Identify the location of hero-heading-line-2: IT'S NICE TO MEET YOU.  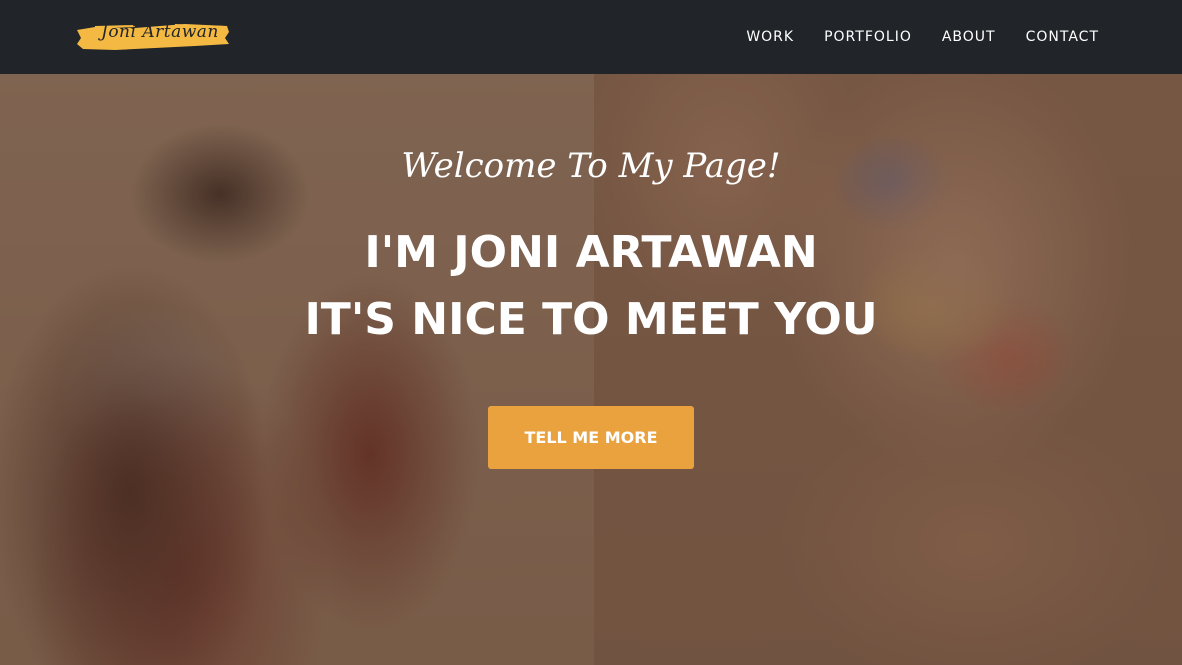
(591, 319).